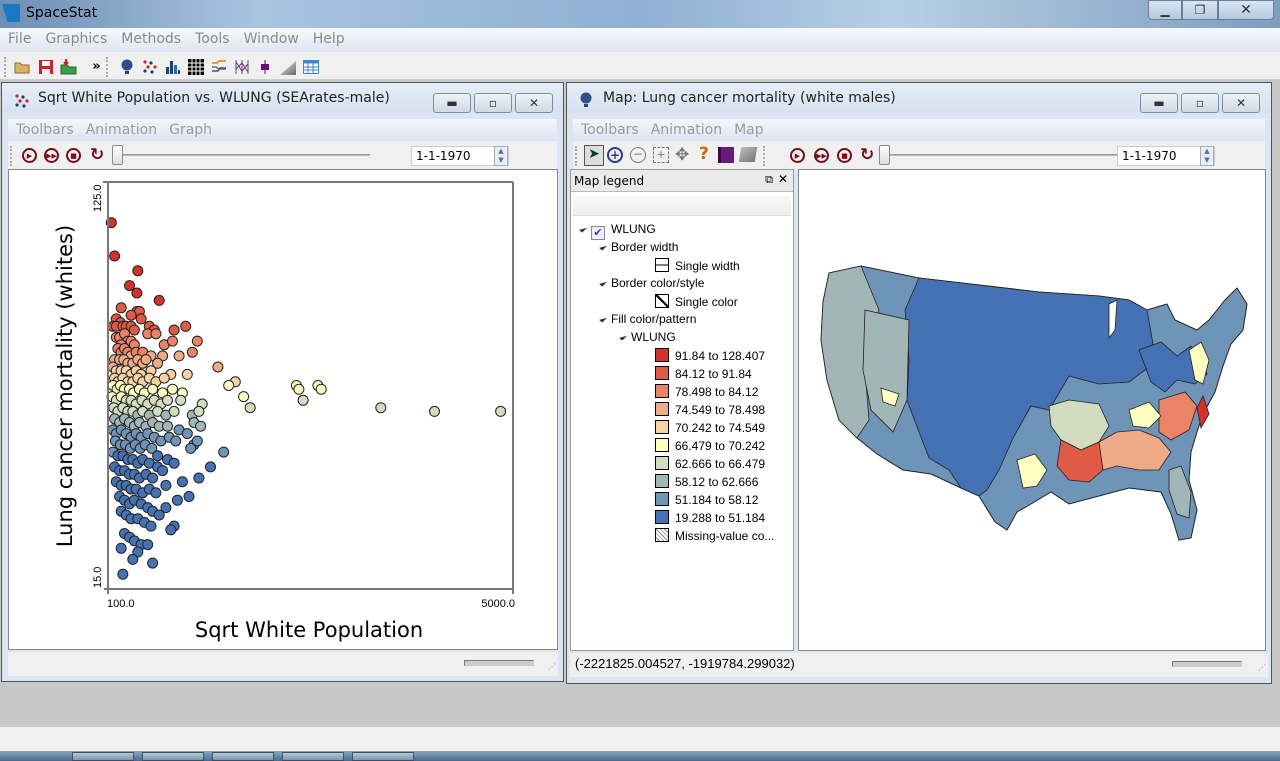  What do you see at coordinates (783, 179) in the screenshot?
I see `legend-close-icon: ✕` at bounding box center [783, 179].